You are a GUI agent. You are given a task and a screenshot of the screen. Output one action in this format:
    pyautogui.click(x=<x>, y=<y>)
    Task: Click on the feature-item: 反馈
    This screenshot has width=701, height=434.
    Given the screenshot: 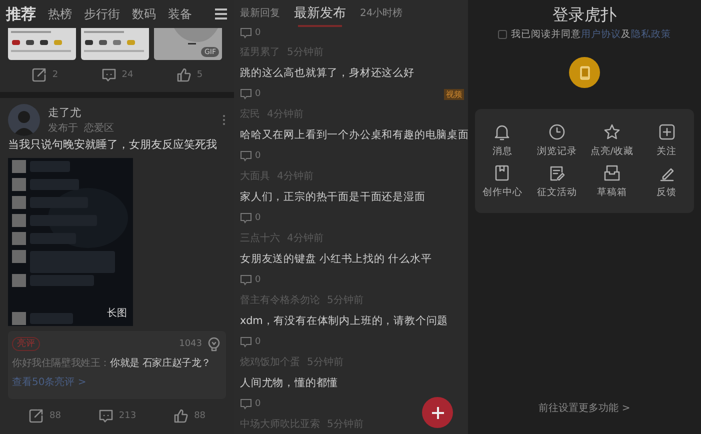 What is the action you would take?
    pyautogui.click(x=666, y=181)
    